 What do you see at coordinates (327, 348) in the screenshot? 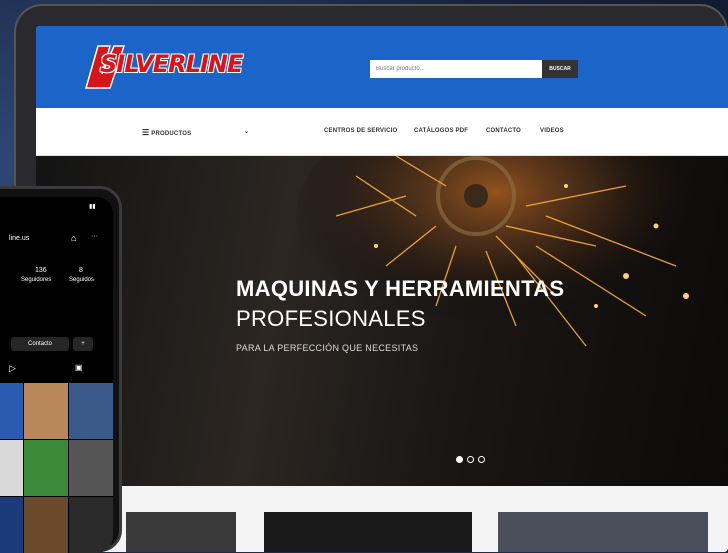
I see `hero-subtitle: PARA LA PERFECCIÓN QUE NECESITAS` at bounding box center [327, 348].